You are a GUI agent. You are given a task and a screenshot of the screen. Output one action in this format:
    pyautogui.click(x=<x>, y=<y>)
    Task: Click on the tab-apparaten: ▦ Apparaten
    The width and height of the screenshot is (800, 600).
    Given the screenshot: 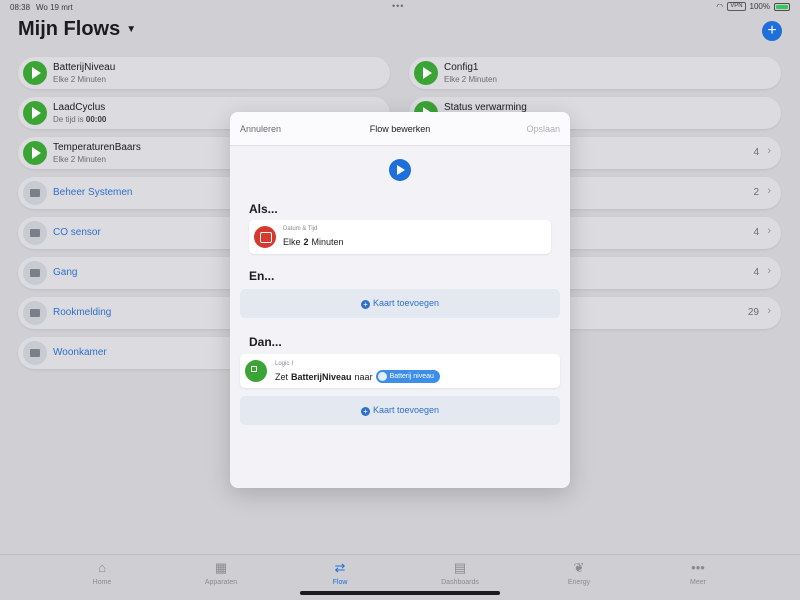 What is the action you would take?
    pyautogui.click(x=221, y=573)
    